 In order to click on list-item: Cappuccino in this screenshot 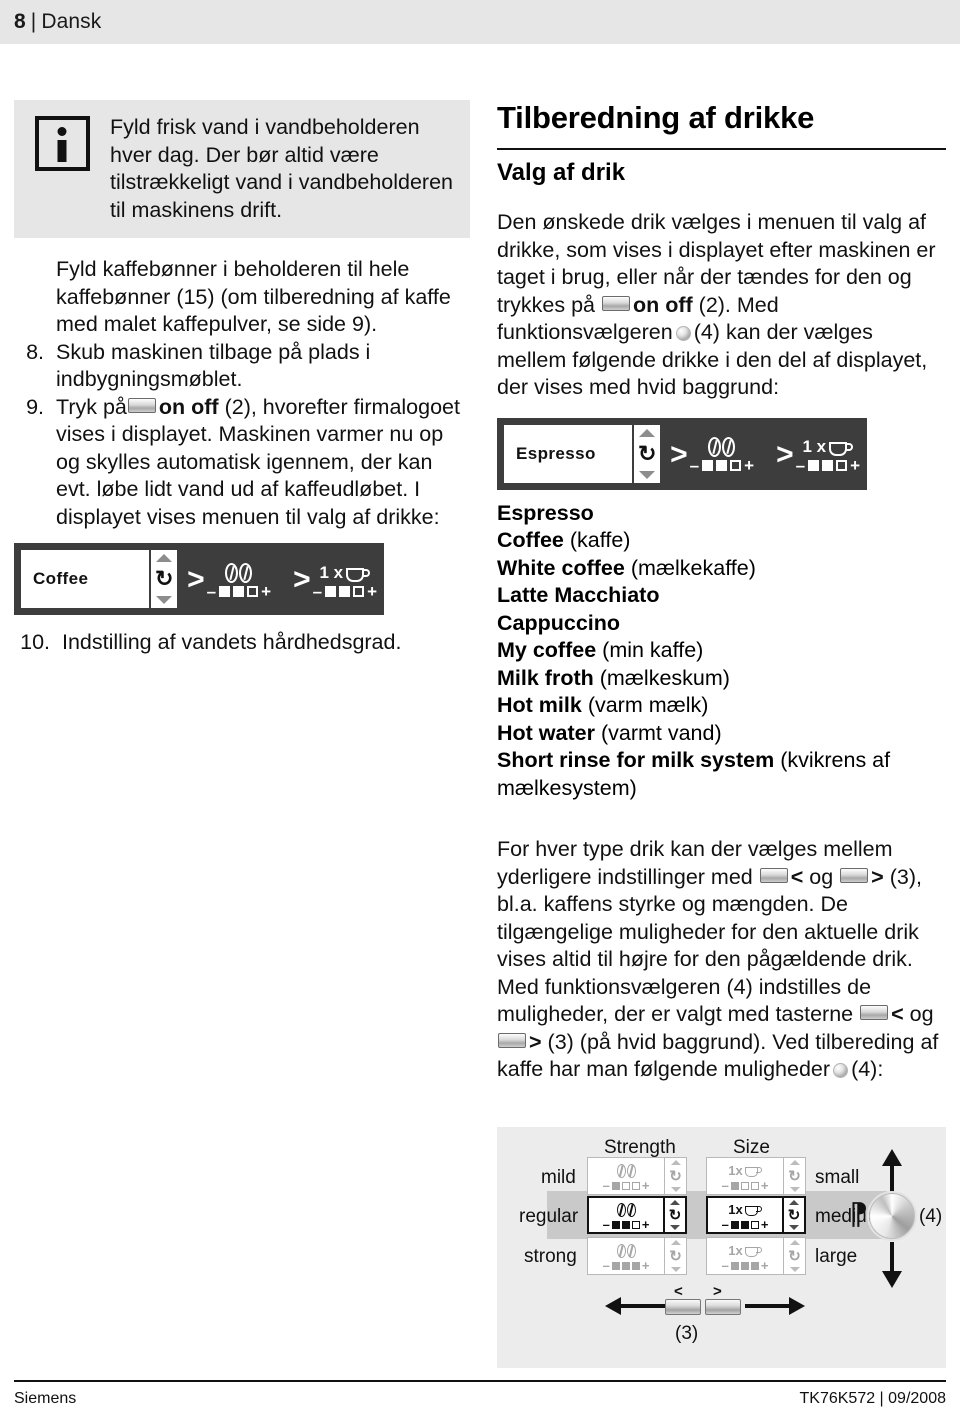, I will do `click(721, 624)`.